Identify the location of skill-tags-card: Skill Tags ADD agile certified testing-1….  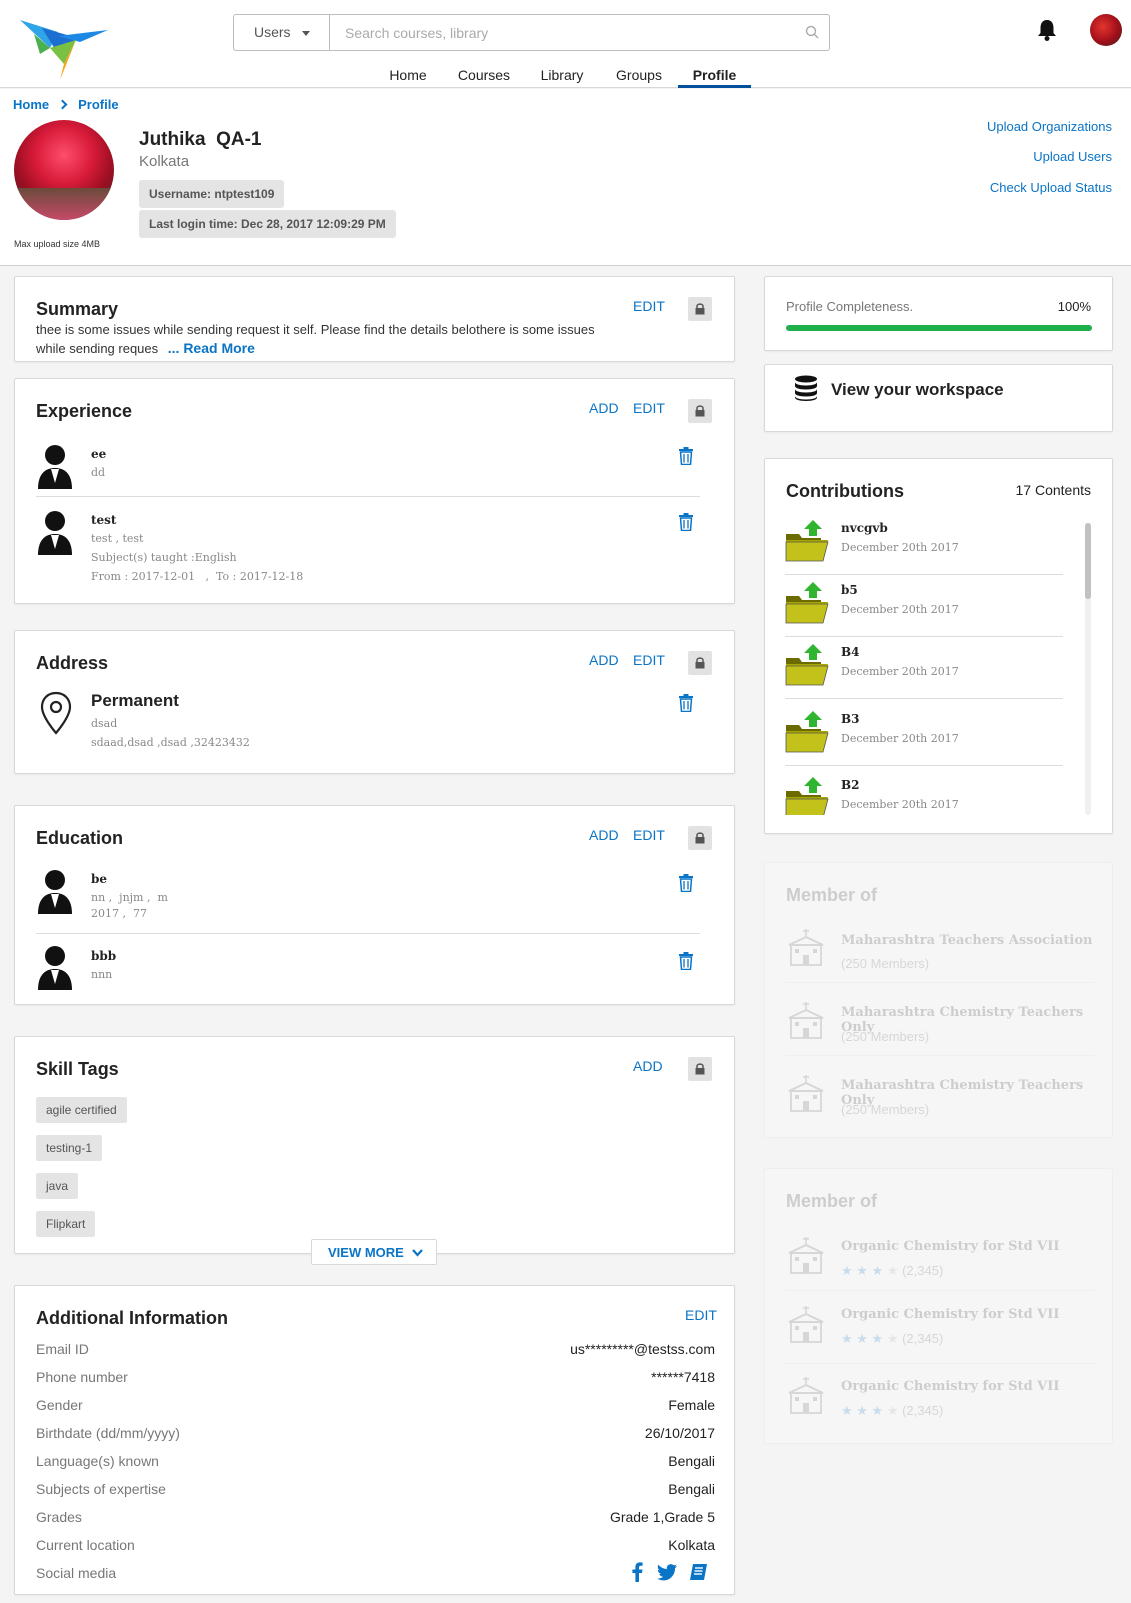
(374, 1145).